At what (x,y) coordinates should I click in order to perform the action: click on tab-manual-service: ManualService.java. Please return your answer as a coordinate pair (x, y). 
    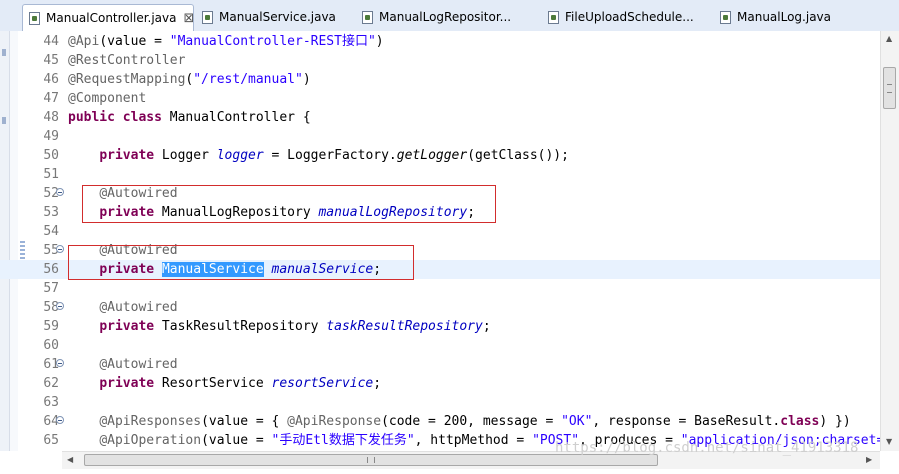
    Looking at the image, I should click on (271, 17).